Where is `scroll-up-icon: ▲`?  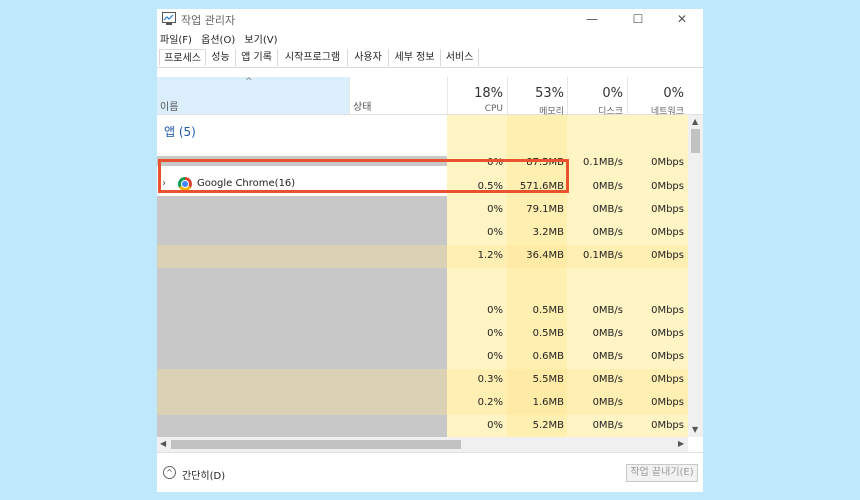 scroll-up-icon: ▲ is located at coordinates (695, 121).